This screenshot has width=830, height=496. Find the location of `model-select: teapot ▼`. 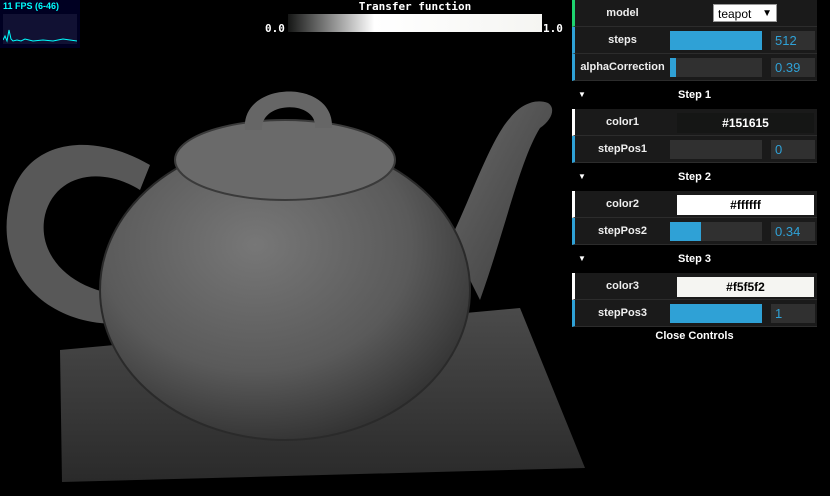

model-select: teapot ▼ is located at coordinates (745, 13).